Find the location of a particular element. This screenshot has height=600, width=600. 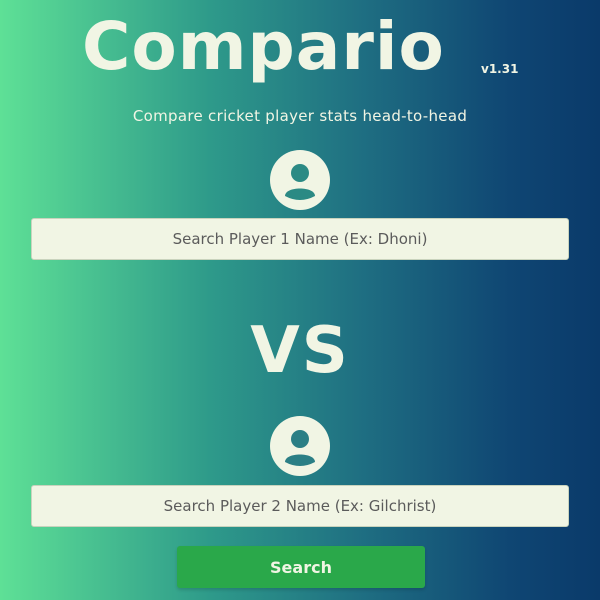

player2-search-input is located at coordinates (300, 506).